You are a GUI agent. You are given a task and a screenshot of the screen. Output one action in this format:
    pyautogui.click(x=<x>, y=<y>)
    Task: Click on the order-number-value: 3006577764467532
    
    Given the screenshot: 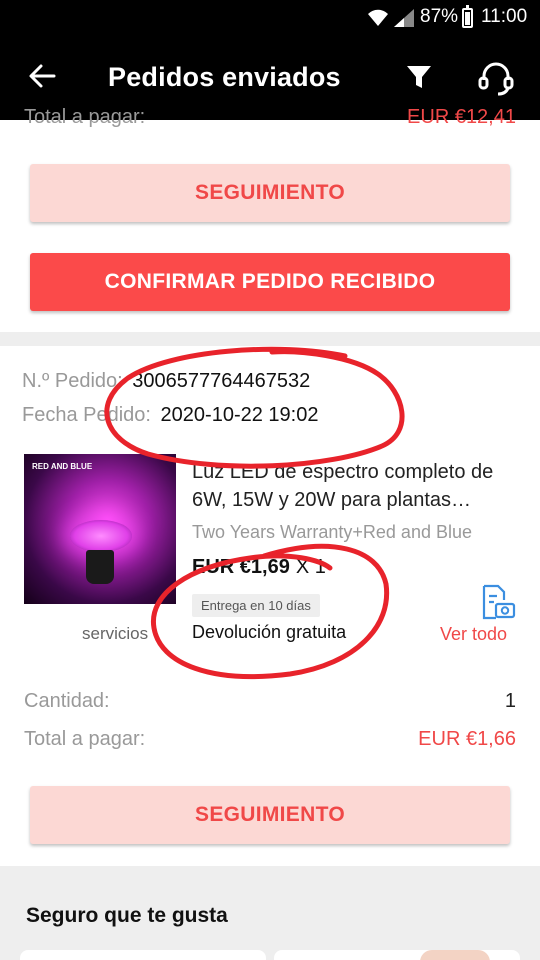 What is the action you would take?
    pyautogui.click(x=221, y=381)
    